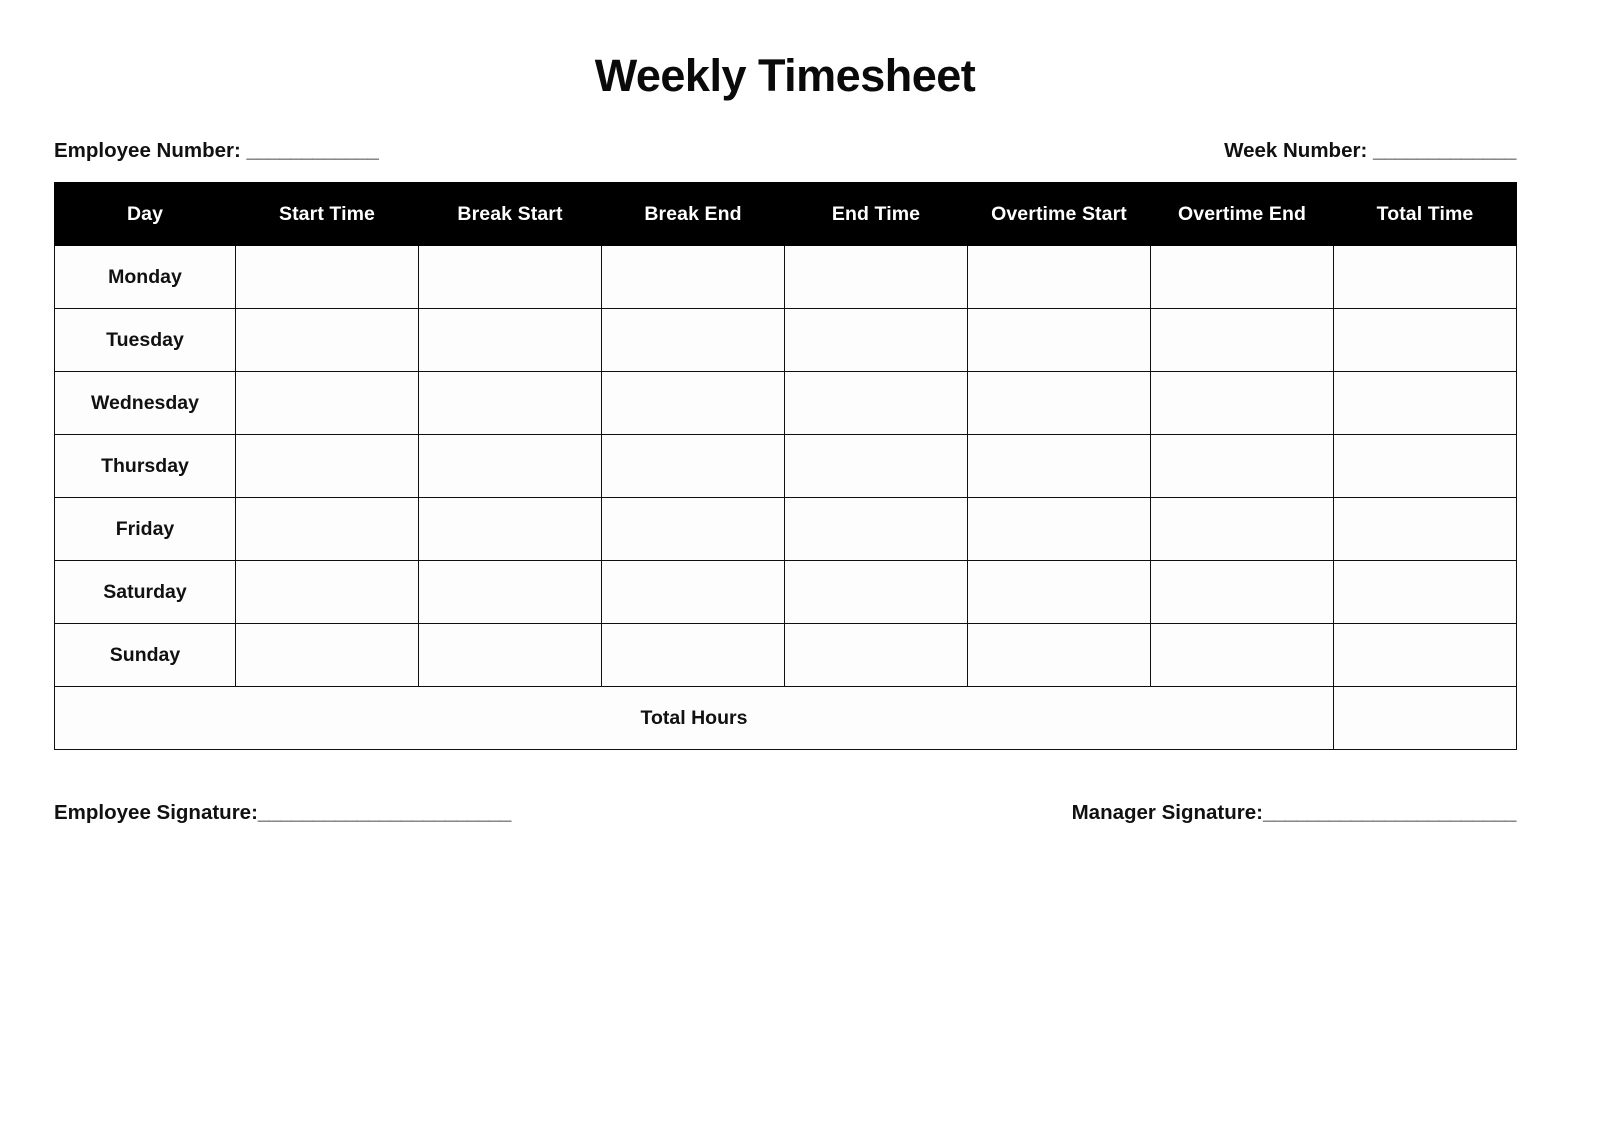 This screenshot has width=1599, height=1132. What do you see at coordinates (1444, 150) in the screenshot?
I see `week-number-blank: _____________` at bounding box center [1444, 150].